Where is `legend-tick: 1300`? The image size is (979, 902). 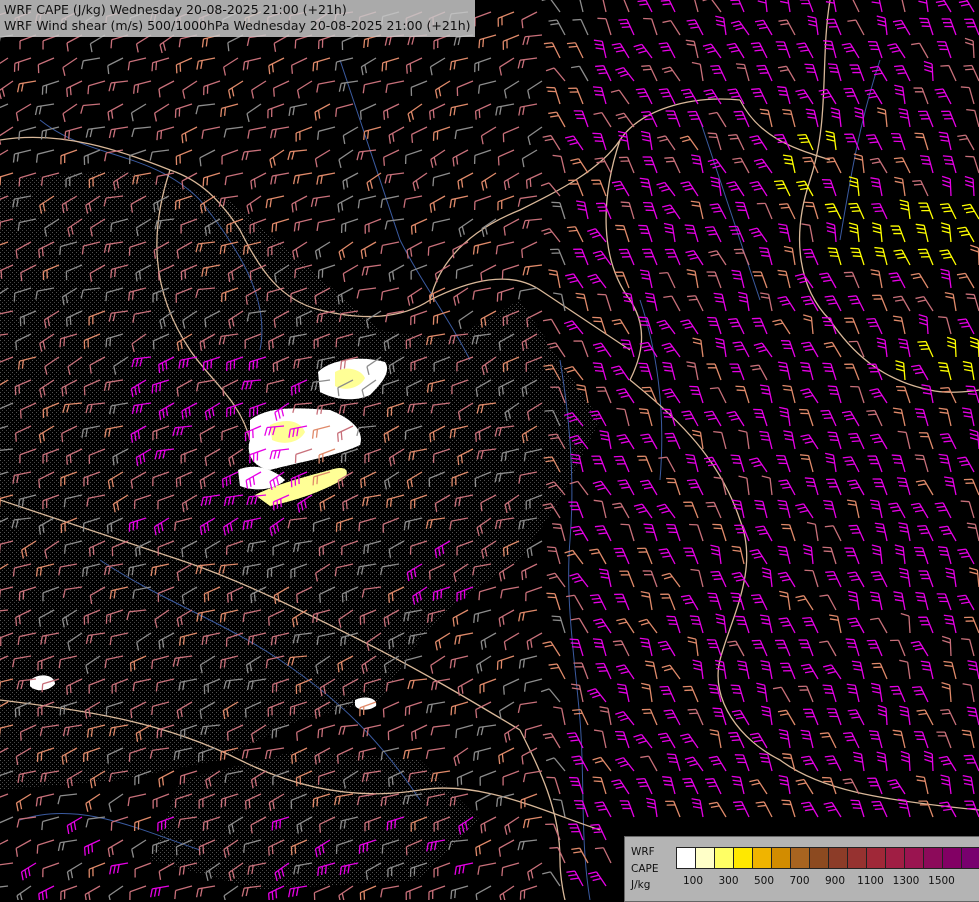
legend-tick: 1300 is located at coordinates (906, 881).